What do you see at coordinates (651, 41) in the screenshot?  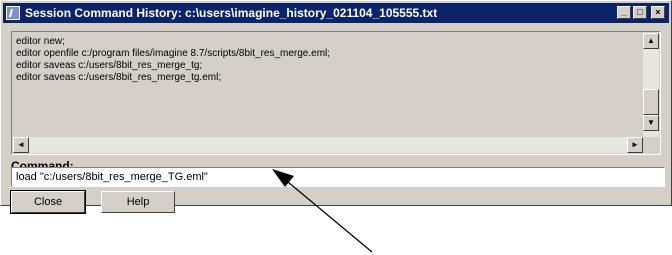 I see `arrow-up-icon: ▲` at bounding box center [651, 41].